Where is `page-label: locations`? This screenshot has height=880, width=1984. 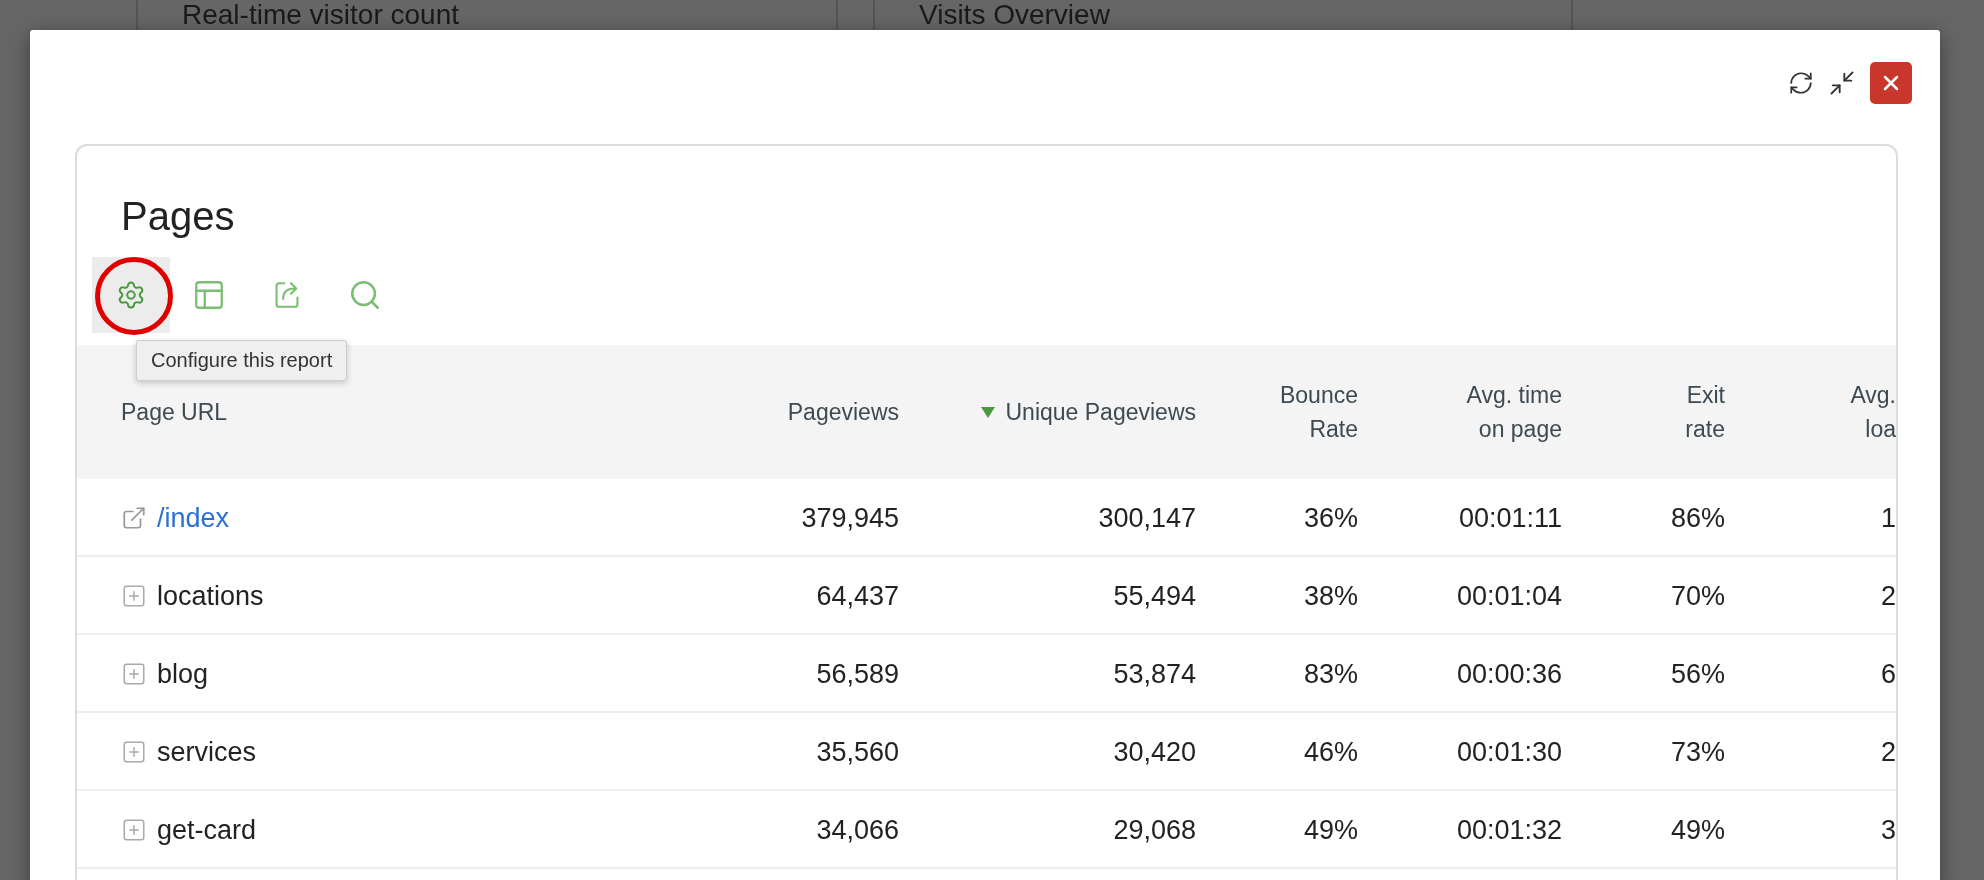 page-label: locations is located at coordinates (210, 596).